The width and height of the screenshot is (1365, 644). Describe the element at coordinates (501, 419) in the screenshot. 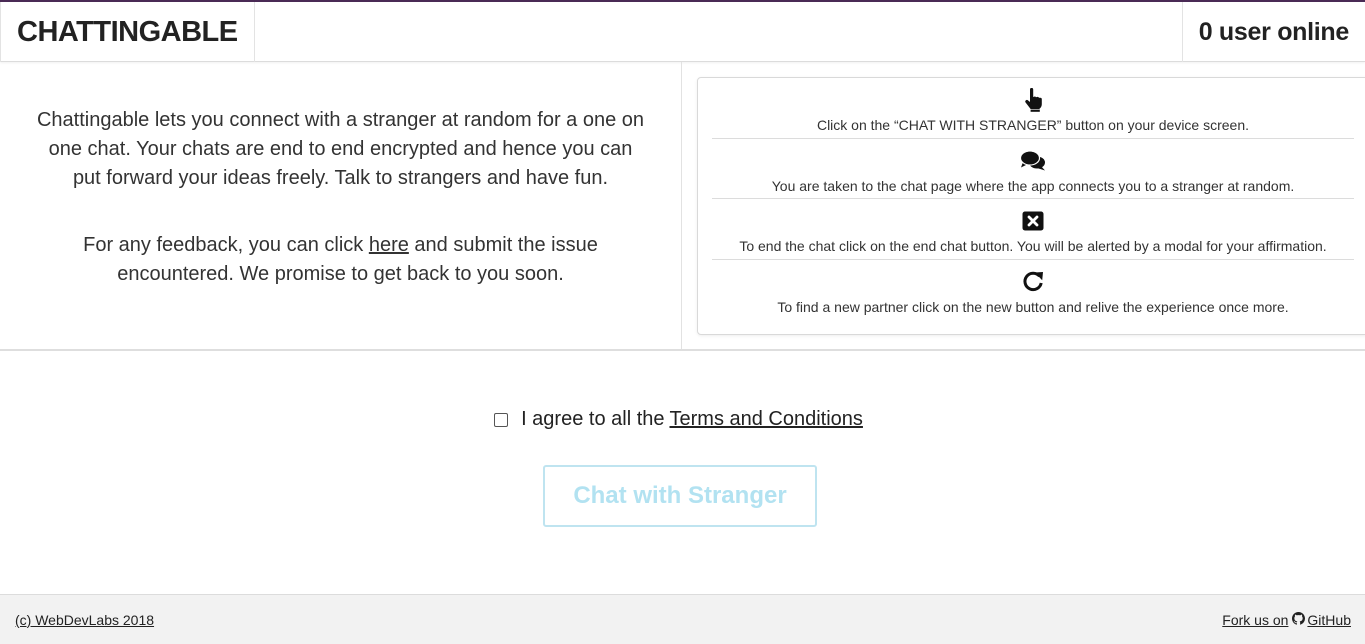

I see `terms-checkbox` at that location.